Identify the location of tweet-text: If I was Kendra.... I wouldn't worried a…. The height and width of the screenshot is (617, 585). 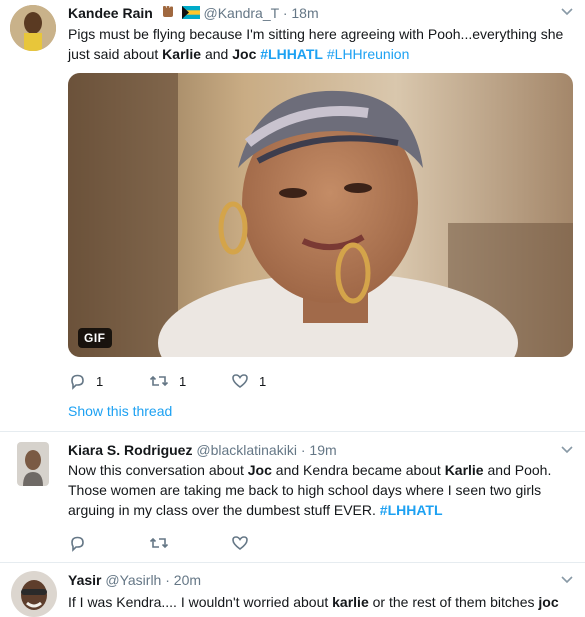
(323, 602).